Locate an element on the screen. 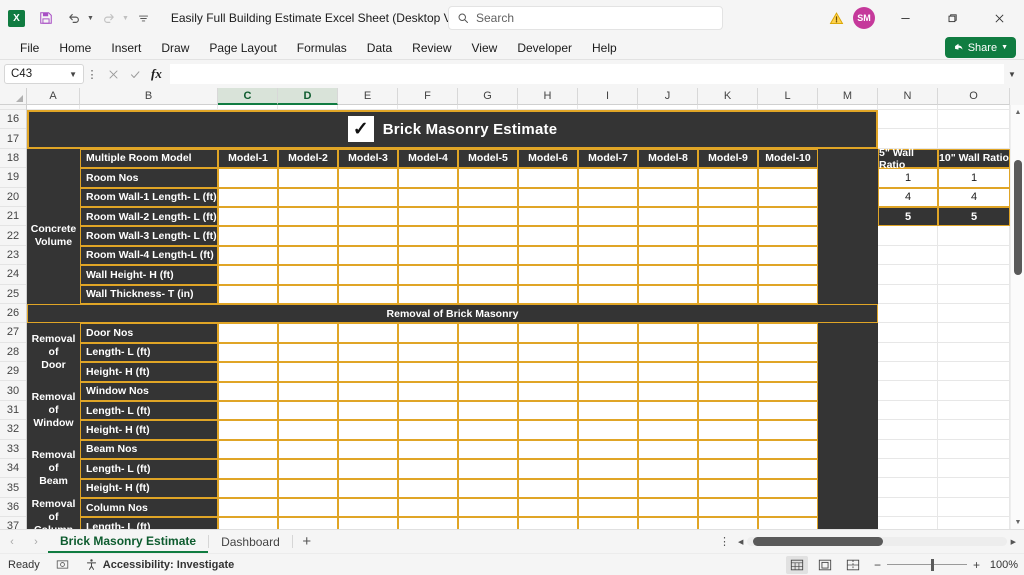  input-cell-model3-row29 is located at coordinates (368, 372).